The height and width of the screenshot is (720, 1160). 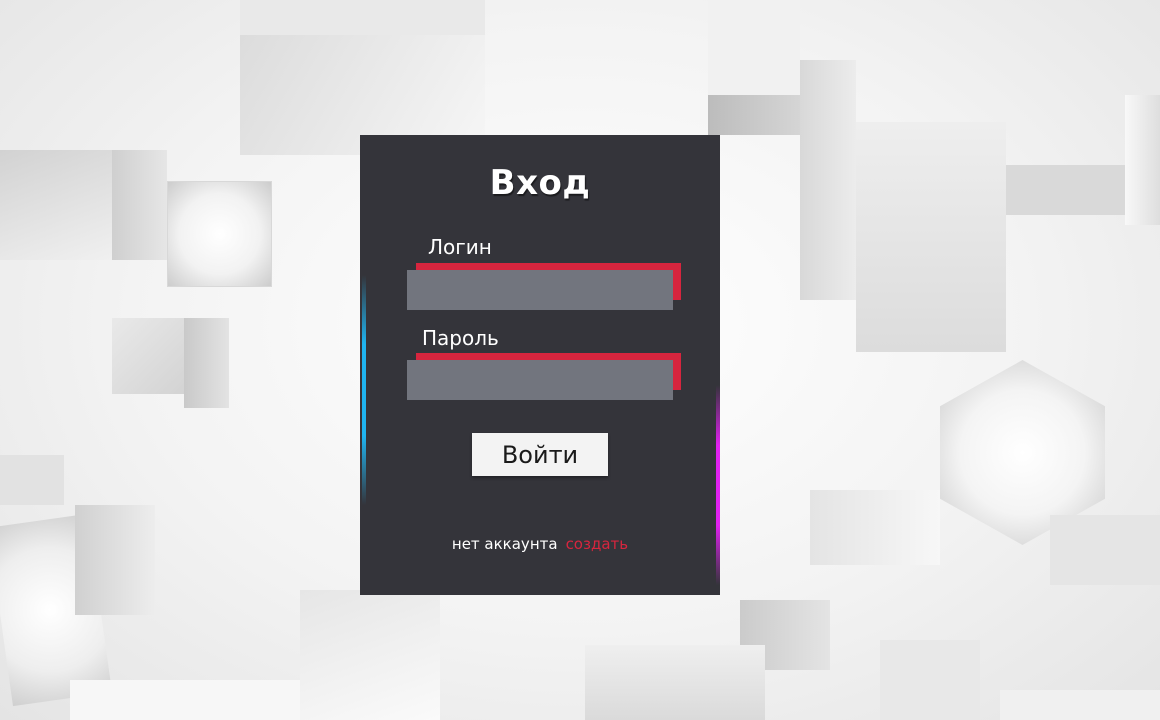 I want to click on password-field-wrapper, so click(x=544, y=376).